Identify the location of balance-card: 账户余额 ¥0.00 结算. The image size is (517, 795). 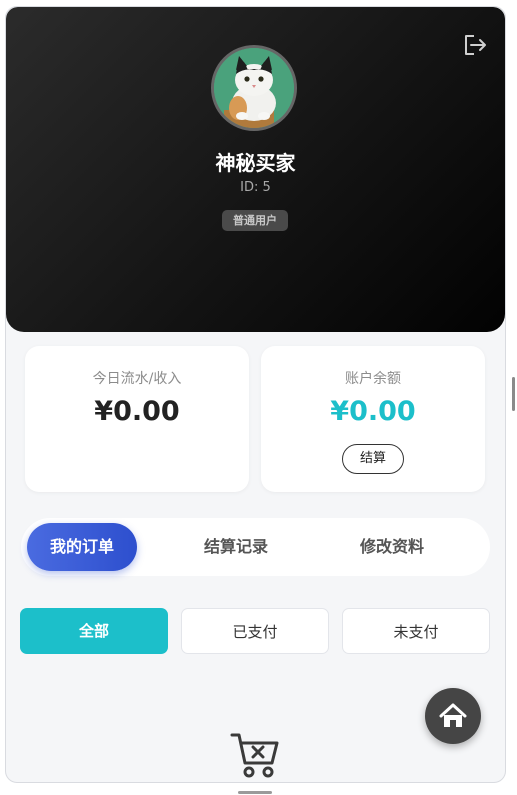
(373, 419).